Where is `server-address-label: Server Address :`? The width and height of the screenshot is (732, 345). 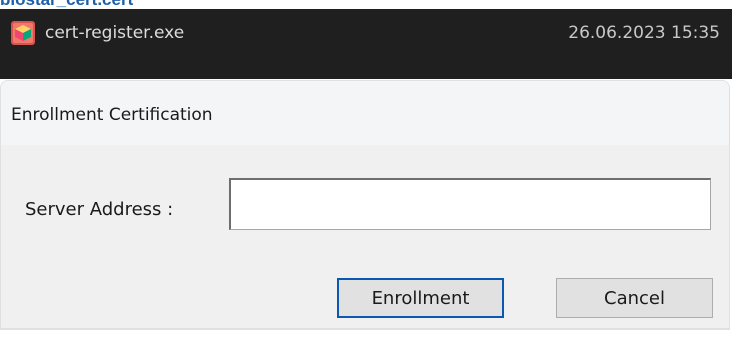 server-address-label: Server Address : is located at coordinates (99, 209).